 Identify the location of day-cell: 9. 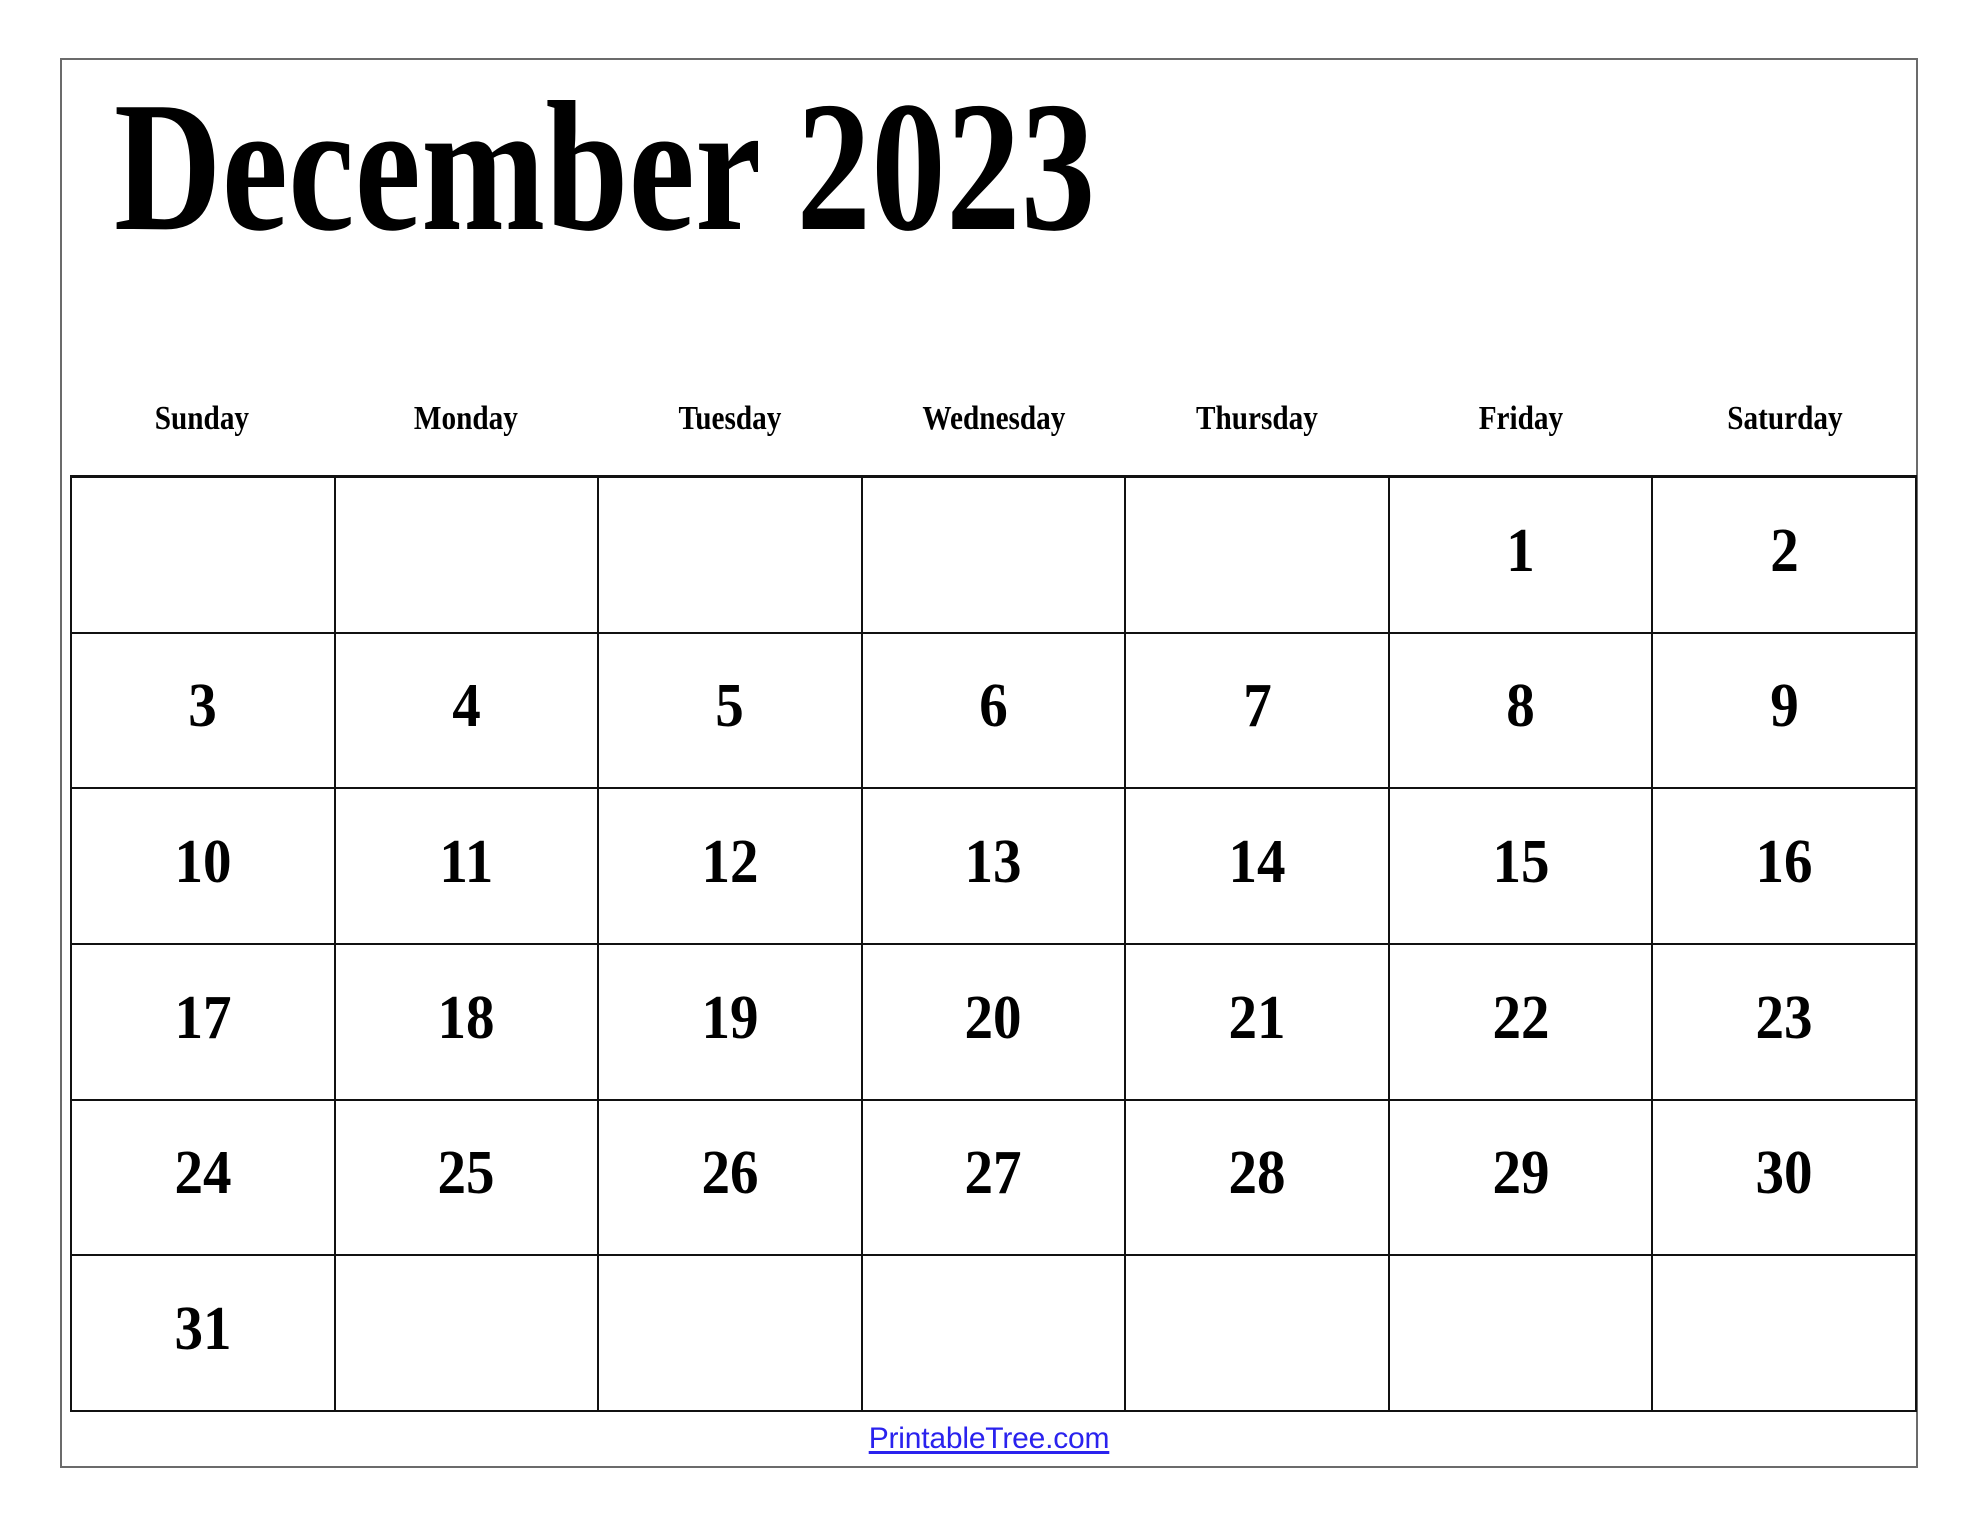
(1785, 711).